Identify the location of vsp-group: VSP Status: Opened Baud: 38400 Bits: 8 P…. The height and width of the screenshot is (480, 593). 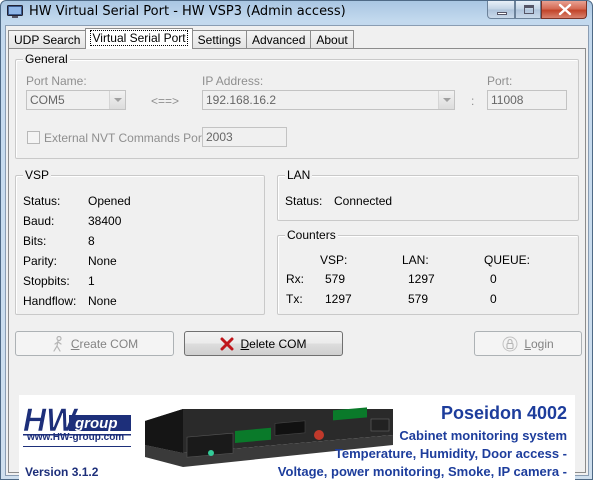
(140, 241).